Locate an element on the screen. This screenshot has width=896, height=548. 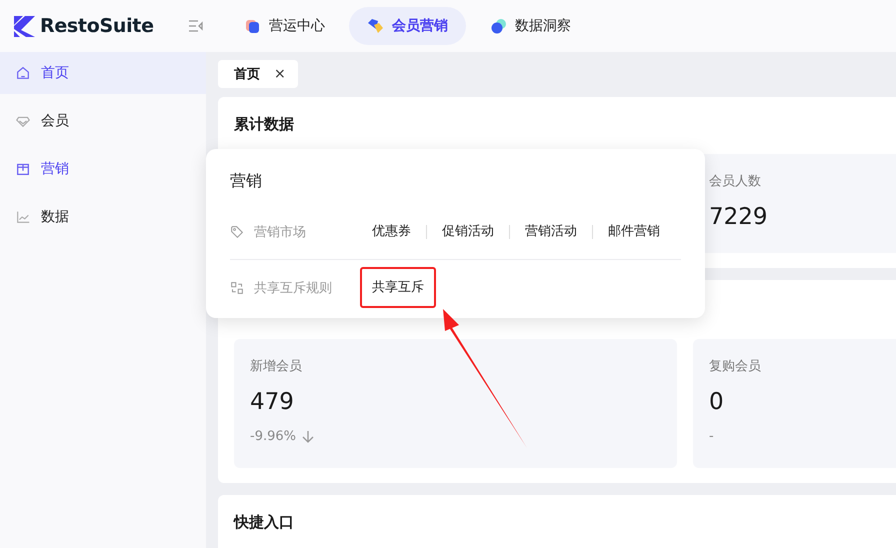
menu-link: 共享互斥 is located at coordinates (398, 287).